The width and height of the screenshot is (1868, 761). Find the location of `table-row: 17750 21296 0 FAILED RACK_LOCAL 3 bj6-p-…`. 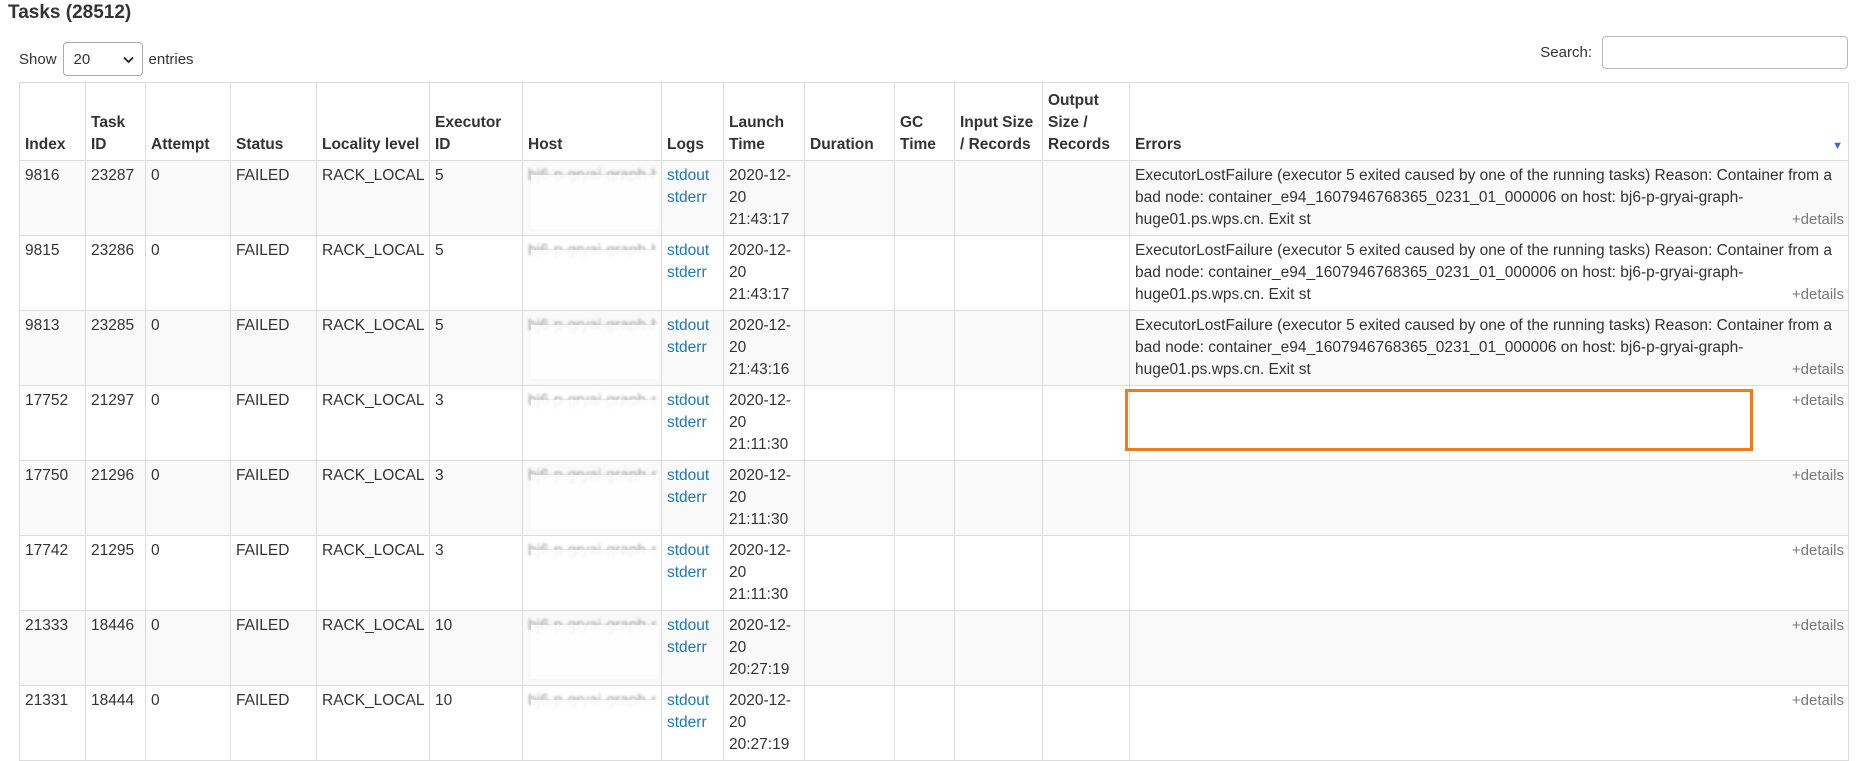

table-row: 17750 21296 0 FAILED RACK_LOCAL 3 bj6-p-… is located at coordinates (934, 498).